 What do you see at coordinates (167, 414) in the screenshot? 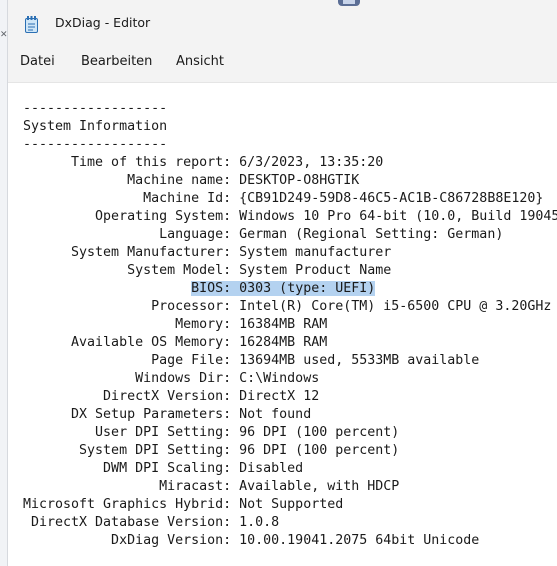
I see `document-line: DX Setup Parameters: Not found` at bounding box center [167, 414].